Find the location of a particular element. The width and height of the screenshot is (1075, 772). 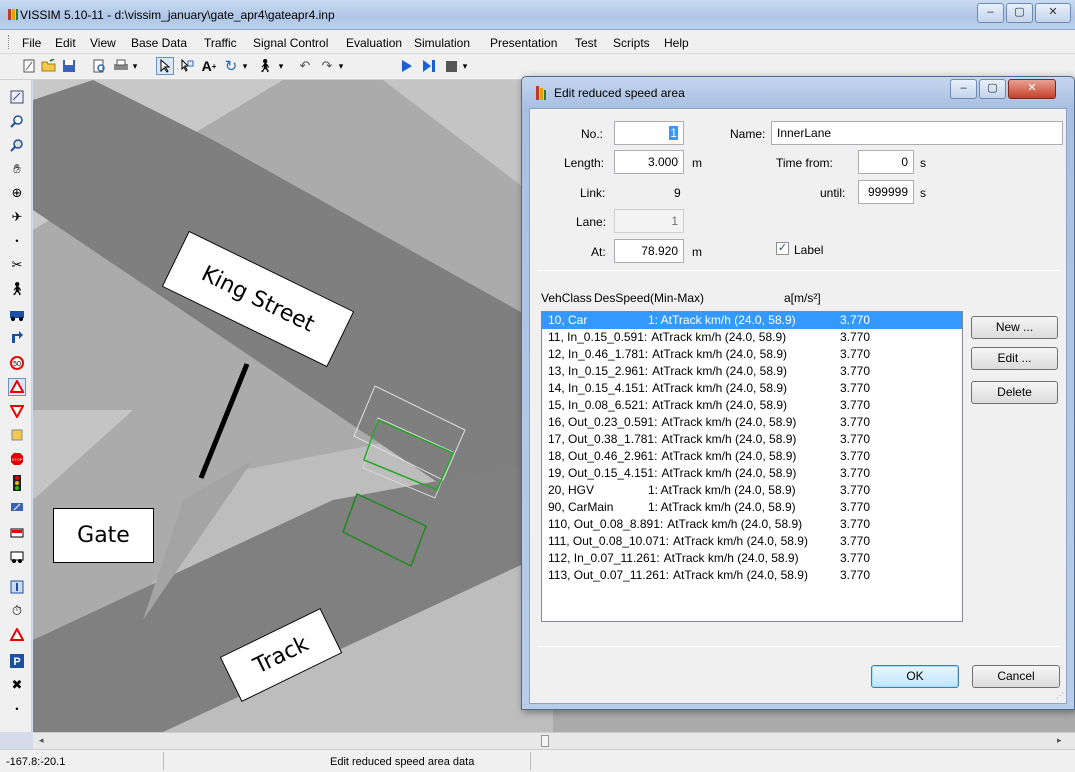

pedestrian-icon: 🚶︎ is located at coordinates (265, 66).